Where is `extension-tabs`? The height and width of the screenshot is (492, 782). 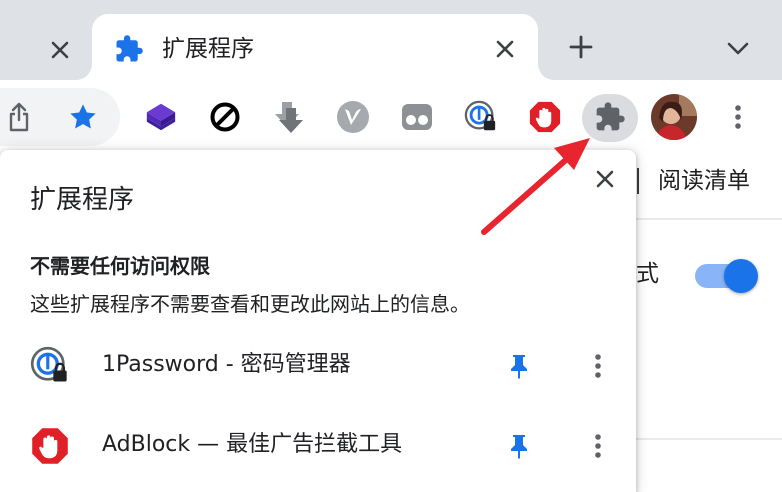
extension-tabs is located at coordinates (417, 117).